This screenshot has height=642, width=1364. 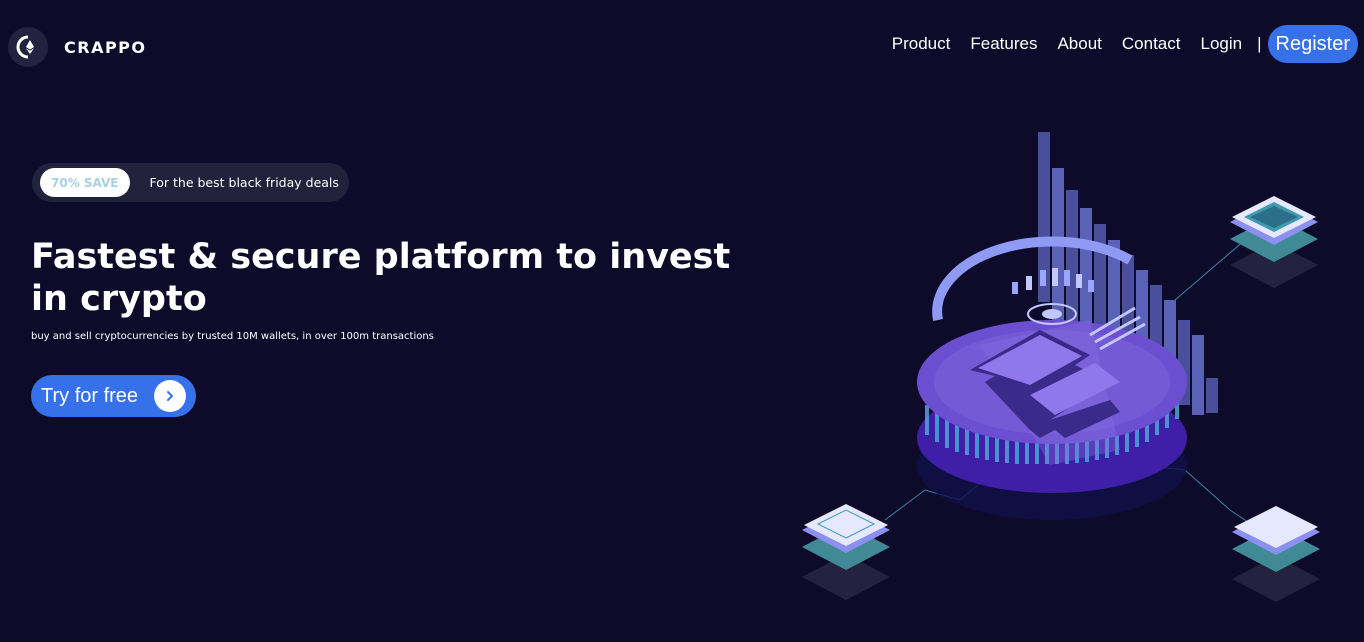 I want to click on nav-login-link: Login, so click(x=1221, y=44).